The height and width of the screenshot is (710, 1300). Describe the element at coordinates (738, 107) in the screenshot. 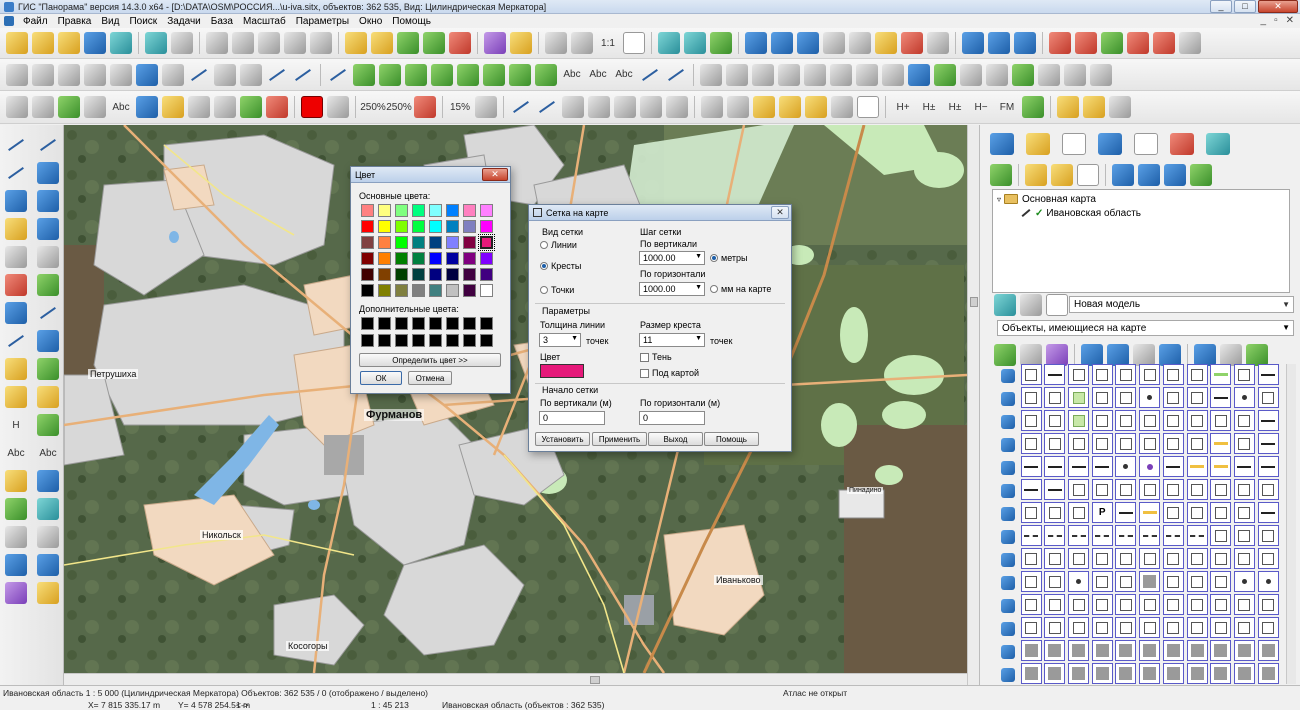

I see `merge-grid-icon` at that location.